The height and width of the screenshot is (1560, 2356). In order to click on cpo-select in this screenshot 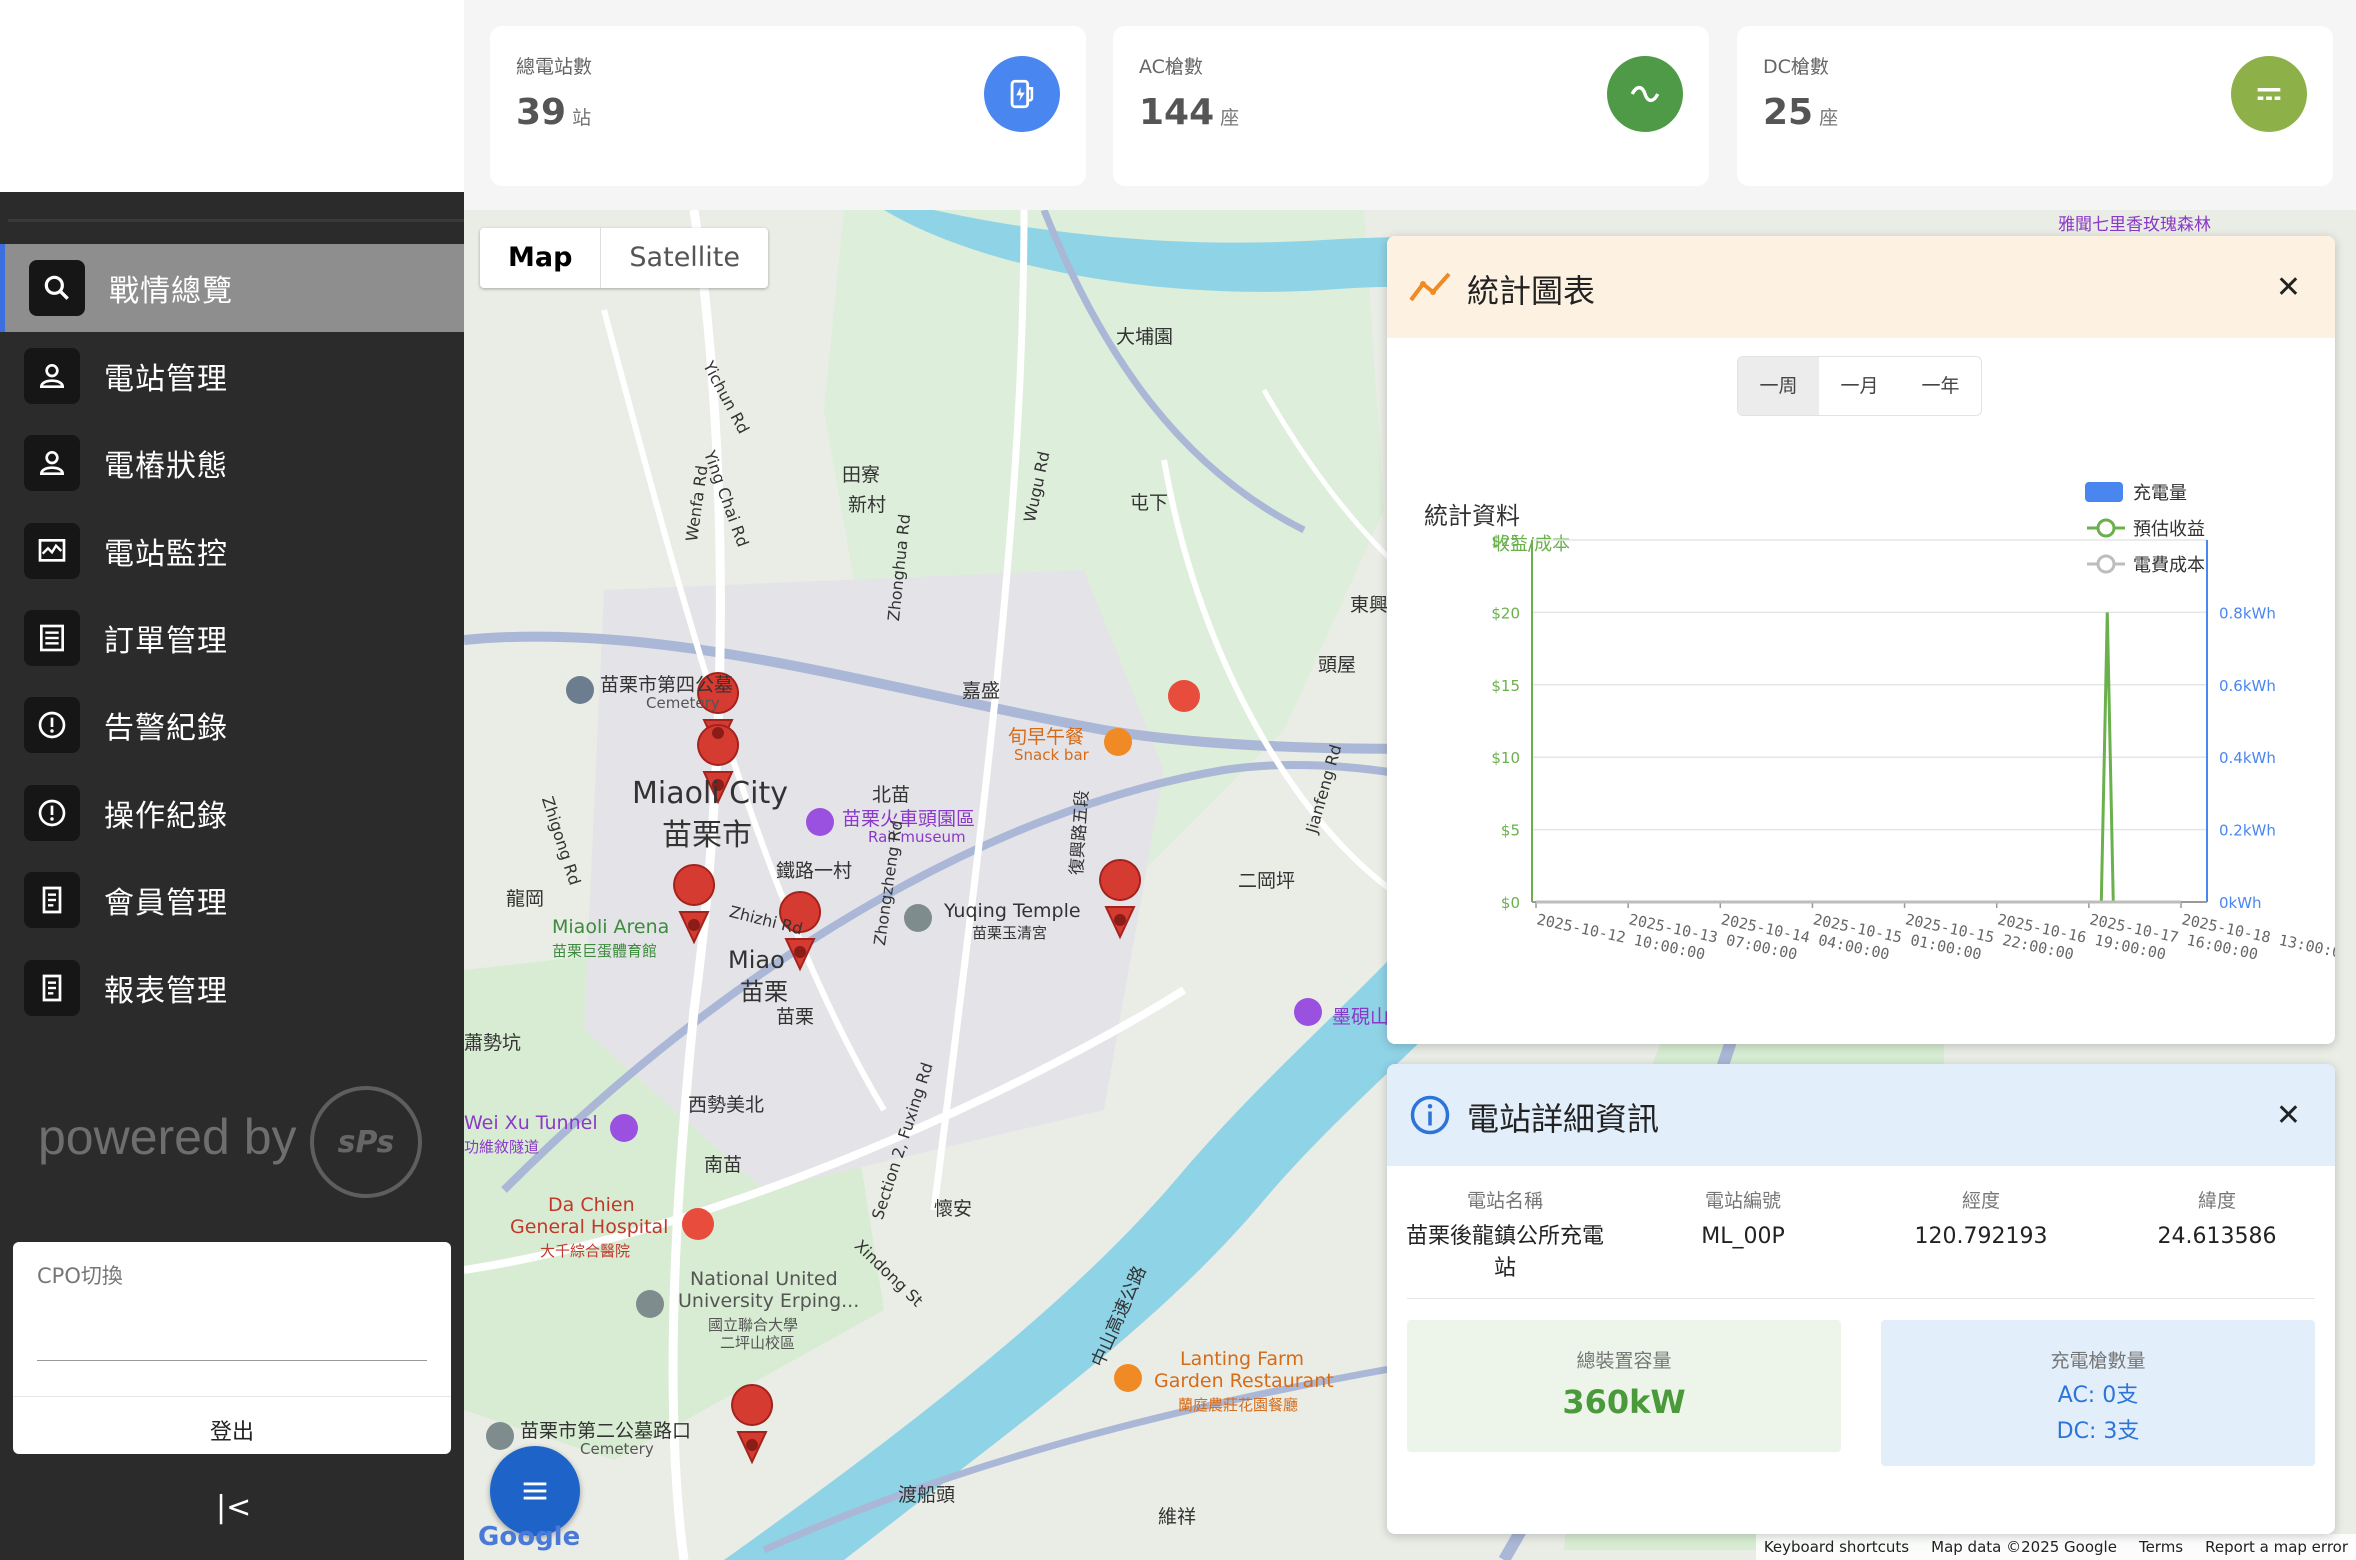, I will do `click(232, 1360)`.